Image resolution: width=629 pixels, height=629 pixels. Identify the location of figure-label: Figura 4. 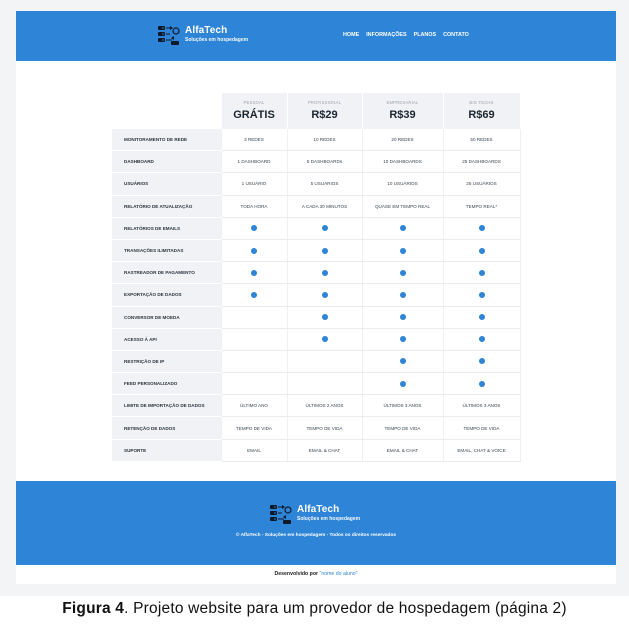
(93, 608).